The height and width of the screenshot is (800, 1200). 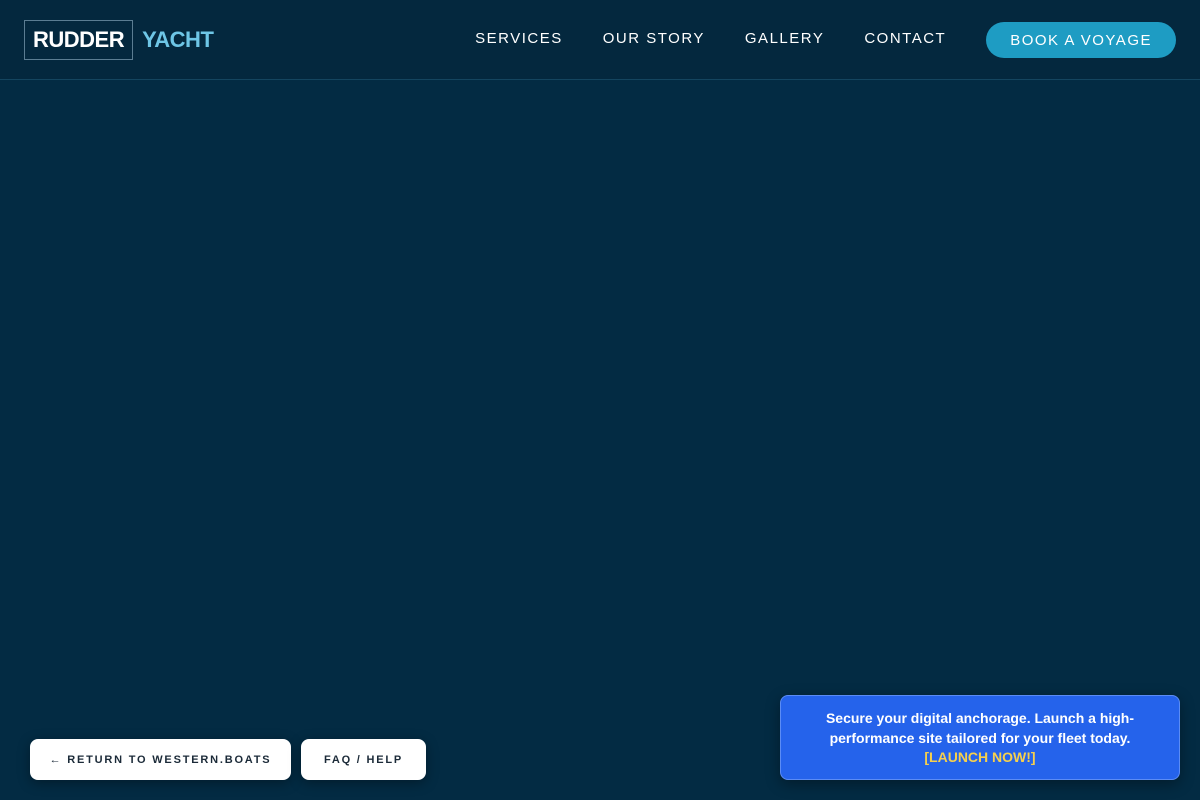 What do you see at coordinates (905, 38) in the screenshot?
I see `nav-link-contact: CONTACT` at bounding box center [905, 38].